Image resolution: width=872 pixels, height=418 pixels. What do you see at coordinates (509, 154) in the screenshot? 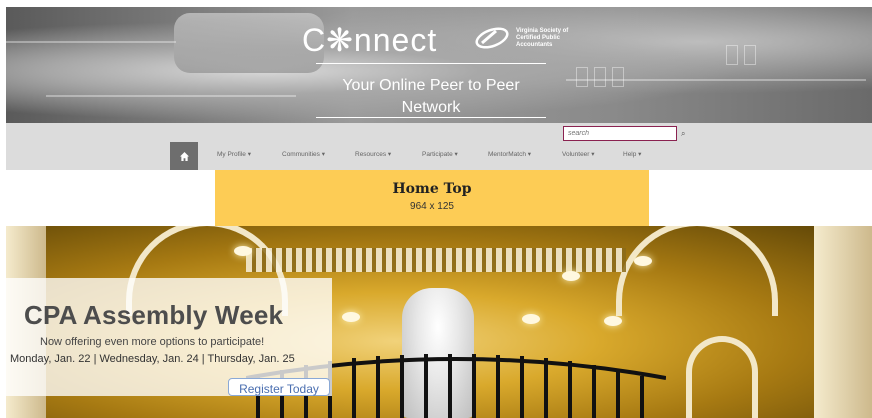
I see `nav-mentormatch: MentorMatch ▾` at bounding box center [509, 154].